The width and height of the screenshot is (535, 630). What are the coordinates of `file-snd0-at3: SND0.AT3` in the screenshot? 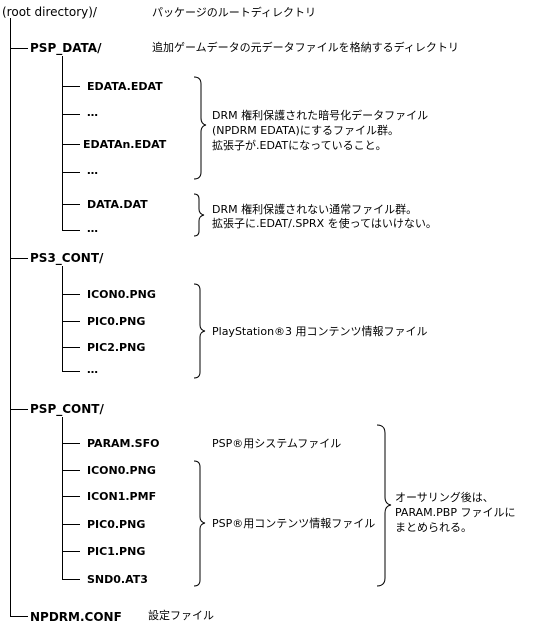 It's located at (117, 579).